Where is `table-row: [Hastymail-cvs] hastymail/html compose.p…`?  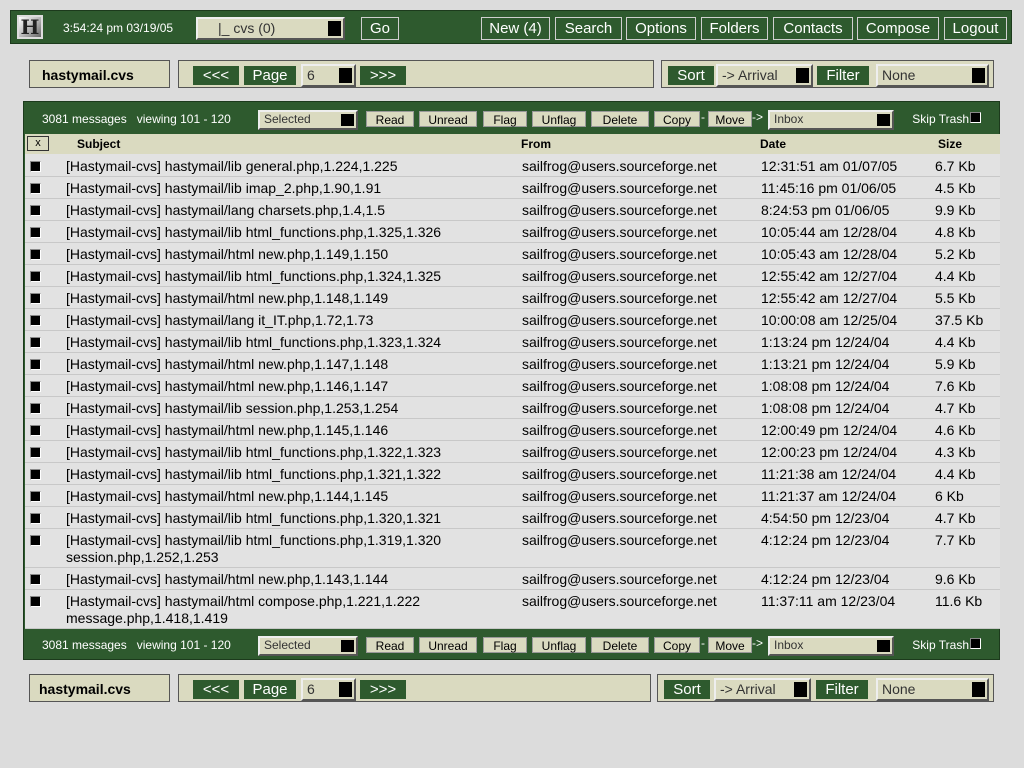
table-row: [Hastymail-cvs] hastymail/html compose.p… is located at coordinates (512, 609).